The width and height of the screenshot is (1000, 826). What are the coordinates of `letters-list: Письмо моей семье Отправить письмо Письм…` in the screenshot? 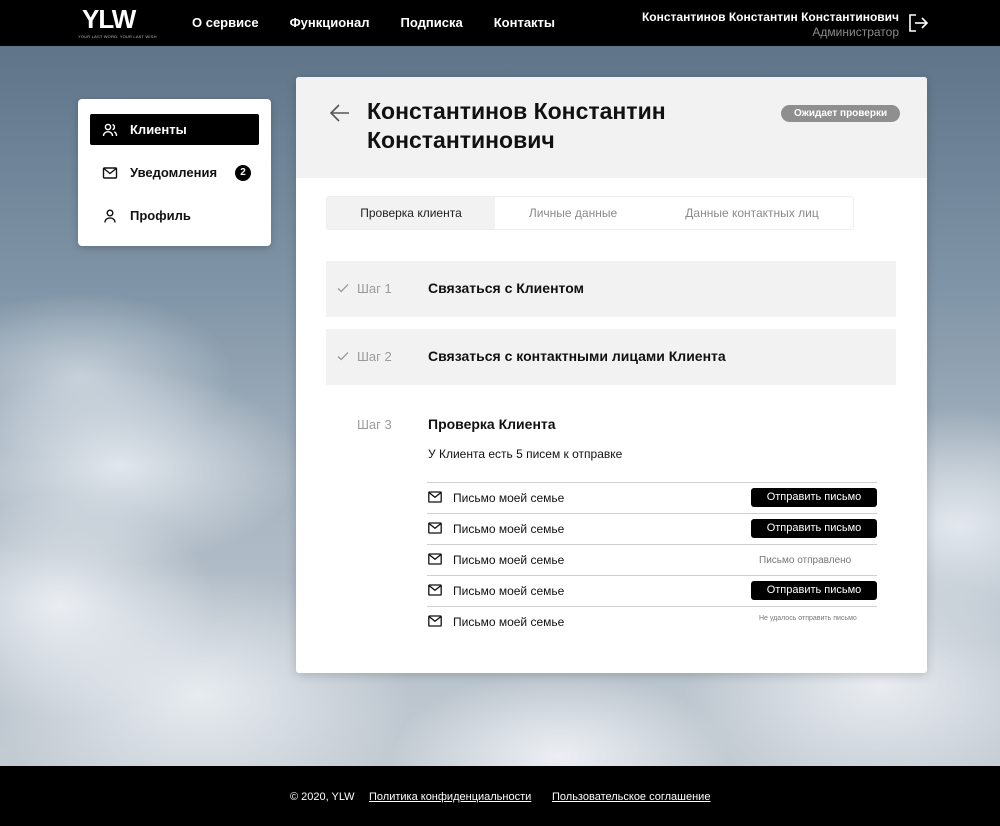 It's located at (652, 559).